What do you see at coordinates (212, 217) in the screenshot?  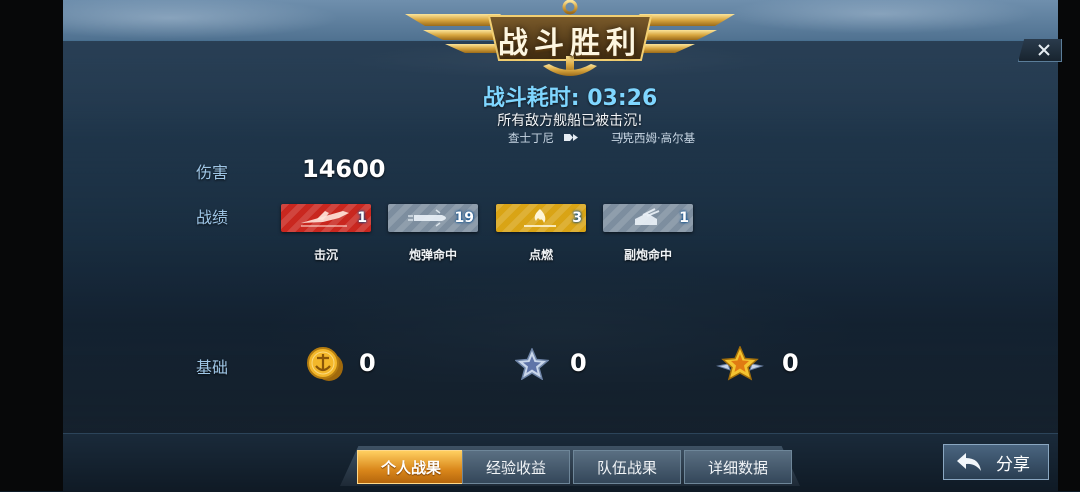 I see `achievements-label: 战绩` at bounding box center [212, 217].